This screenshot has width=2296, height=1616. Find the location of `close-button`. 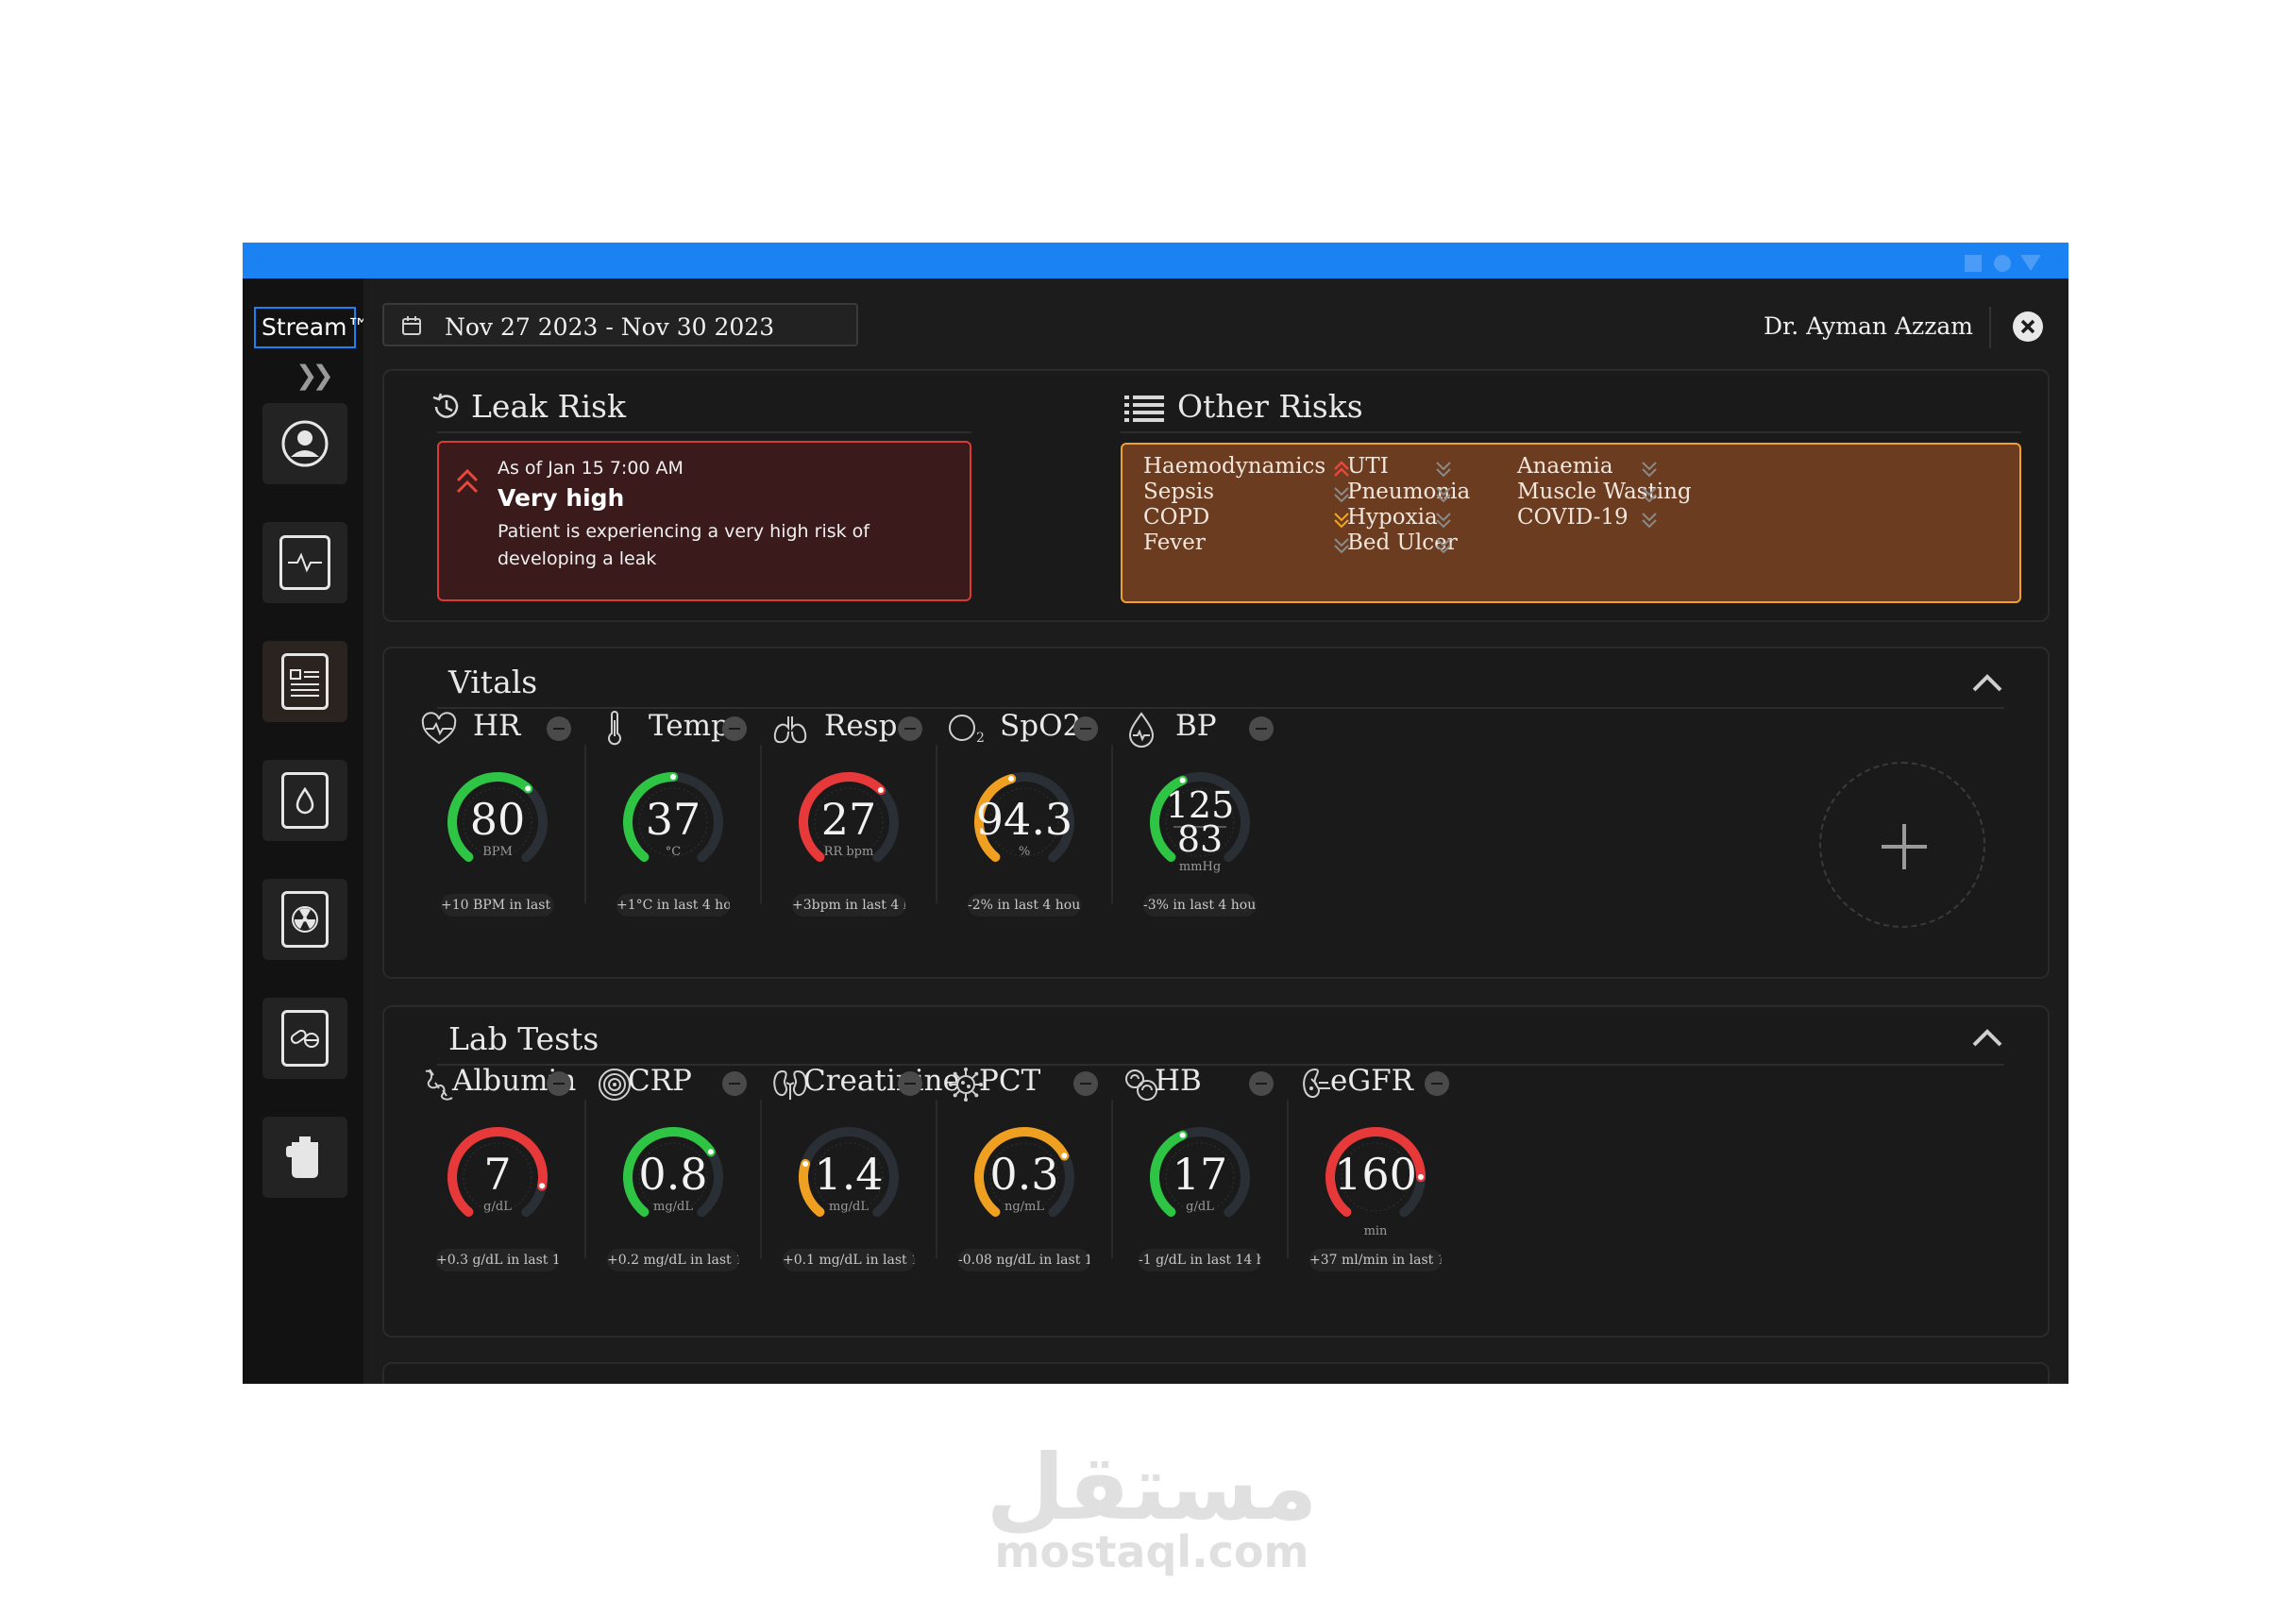

close-button is located at coordinates (2028, 326).